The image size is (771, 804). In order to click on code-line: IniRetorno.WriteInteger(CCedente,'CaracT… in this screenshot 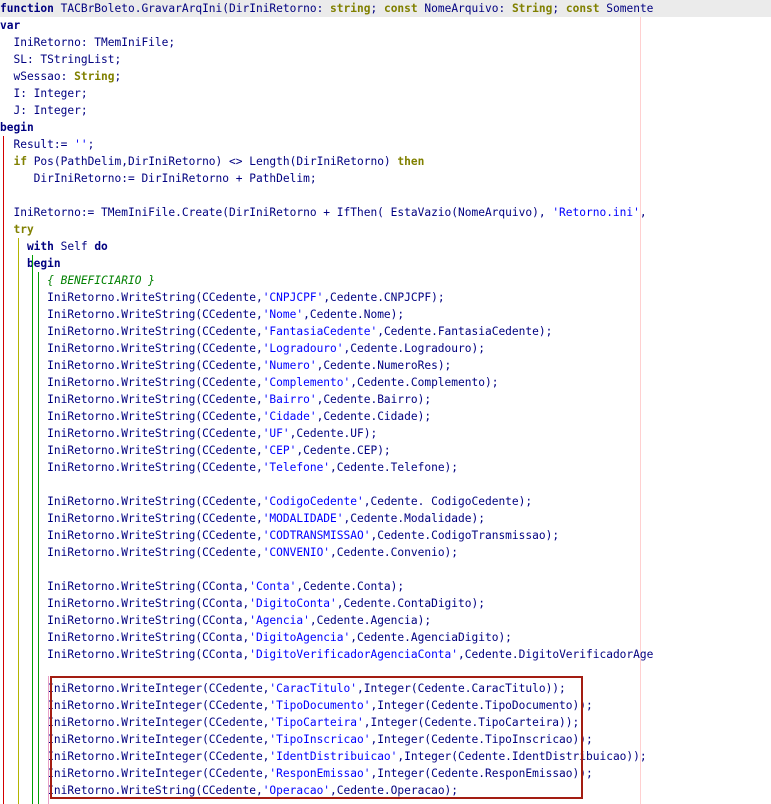, I will do `click(385, 688)`.